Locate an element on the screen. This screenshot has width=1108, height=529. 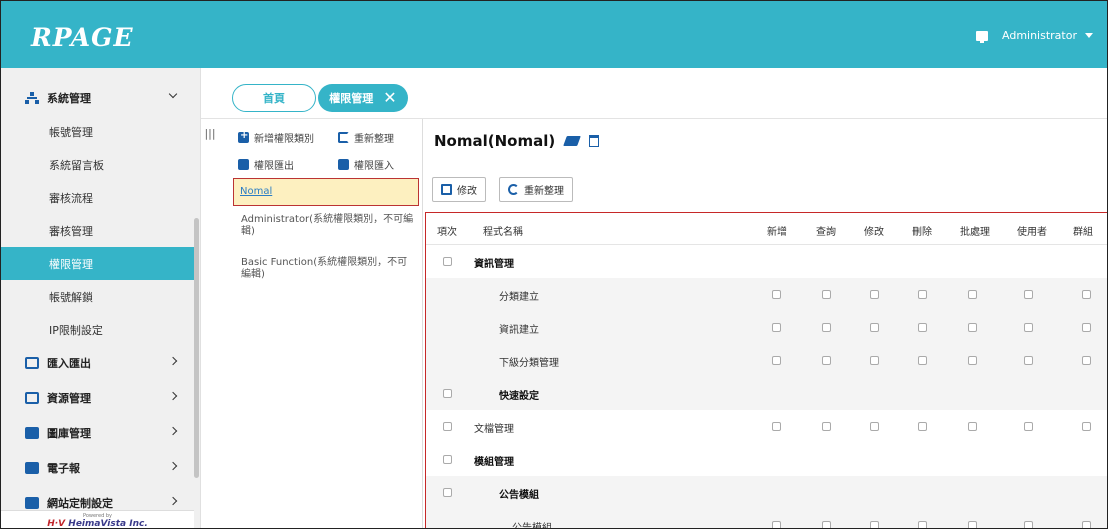
program-name: 下級分類管理 is located at coordinates (529, 363).